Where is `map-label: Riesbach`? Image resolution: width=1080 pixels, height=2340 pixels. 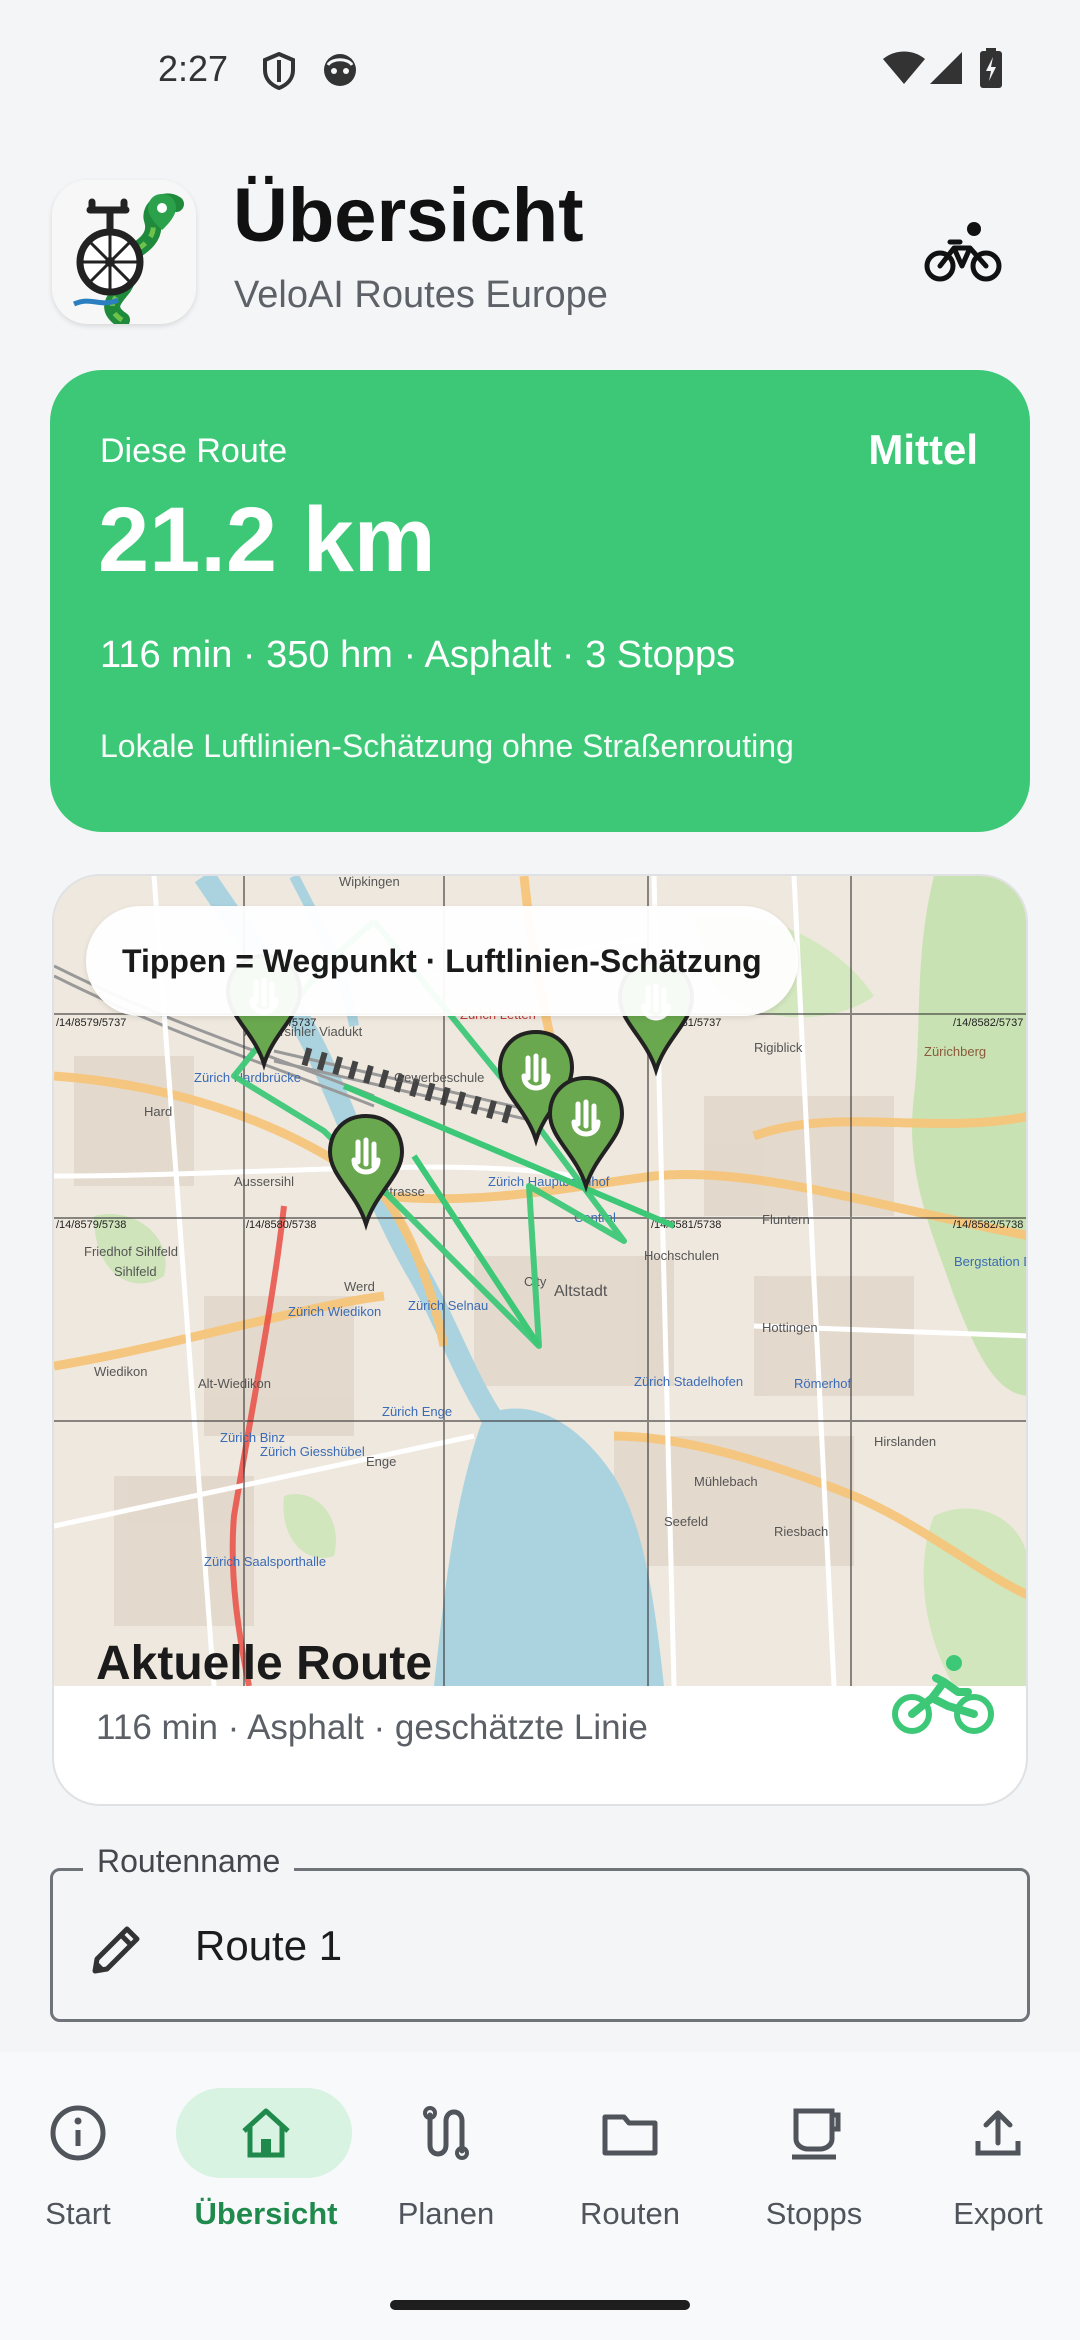 map-label: Riesbach is located at coordinates (801, 1531).